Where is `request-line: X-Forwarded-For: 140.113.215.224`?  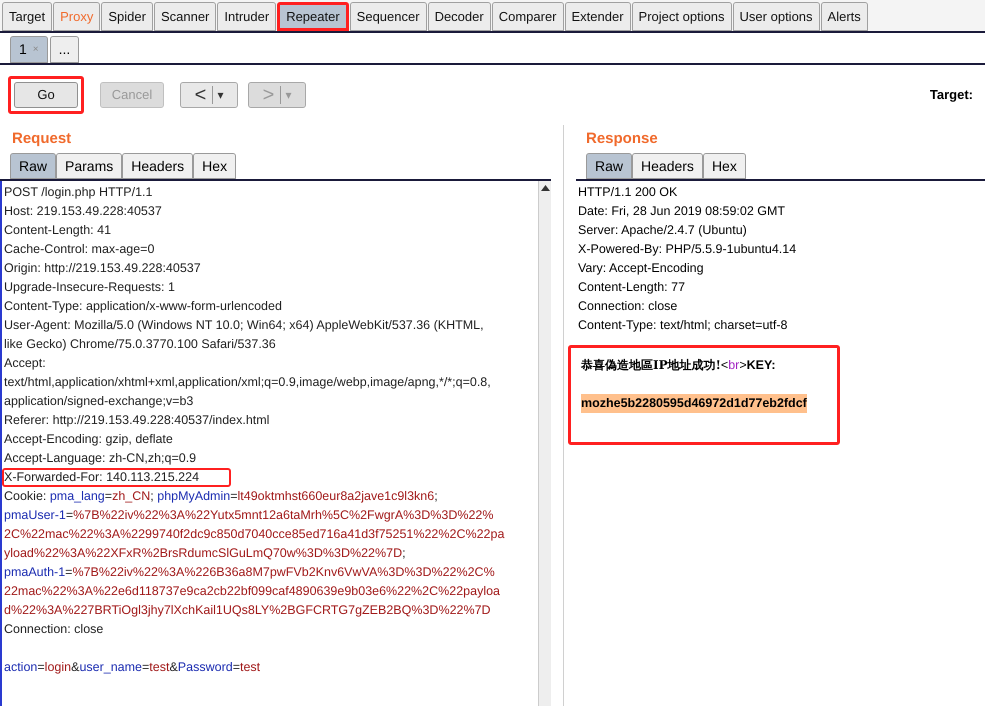 request-line: X-Forwarded-For: 140.113.215.224 is located at coordinates (102, 477).